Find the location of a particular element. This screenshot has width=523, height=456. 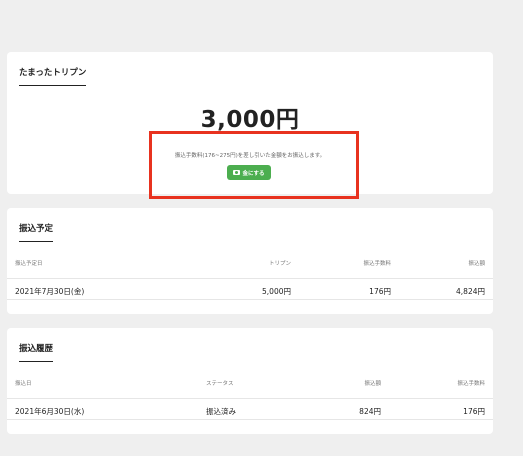

balance-amount: 3,000円 is located at coordinates (250, 120).